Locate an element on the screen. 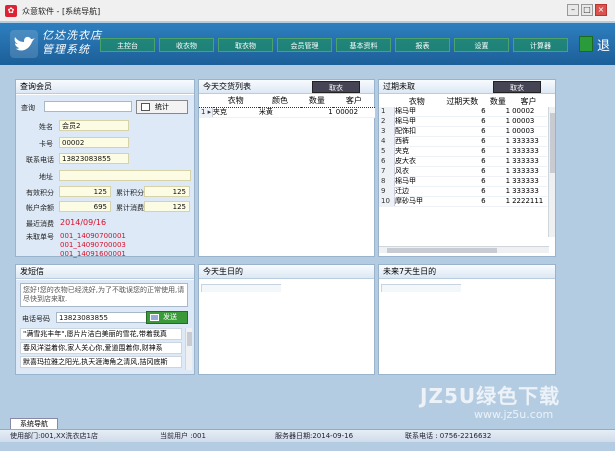 The image size is (615, 451). overdue-title: 过期未取 is located at coordinates (399, 86).